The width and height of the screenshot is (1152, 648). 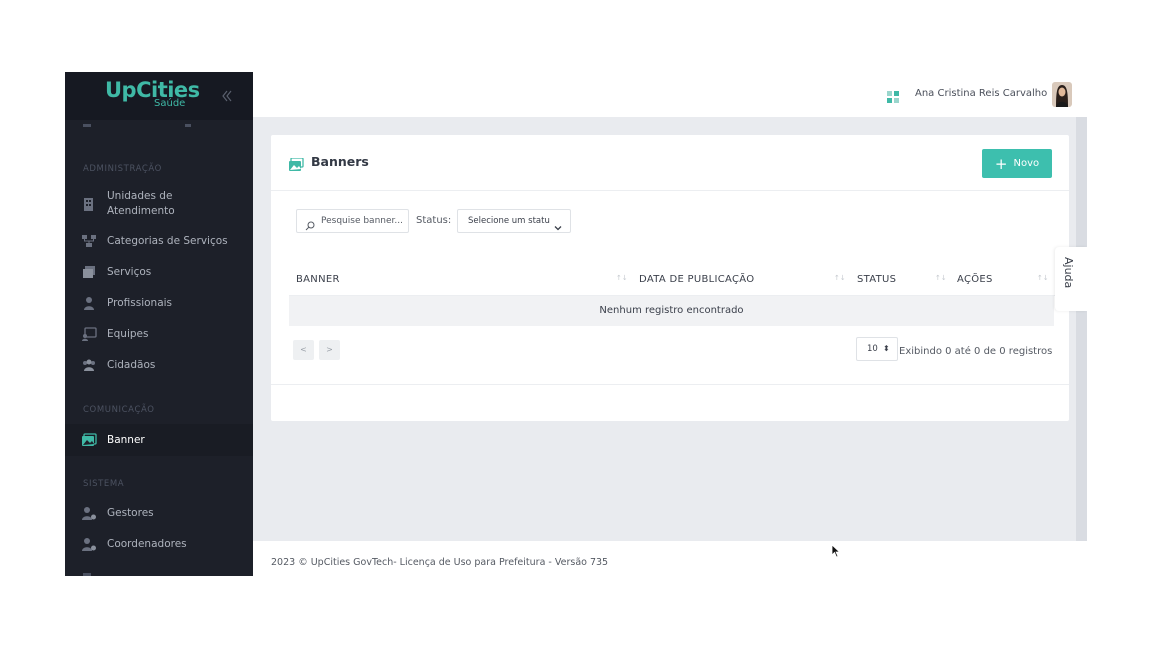 I want to click on sidebar-item-label: Coordenadores, so click(x=147, y=543).